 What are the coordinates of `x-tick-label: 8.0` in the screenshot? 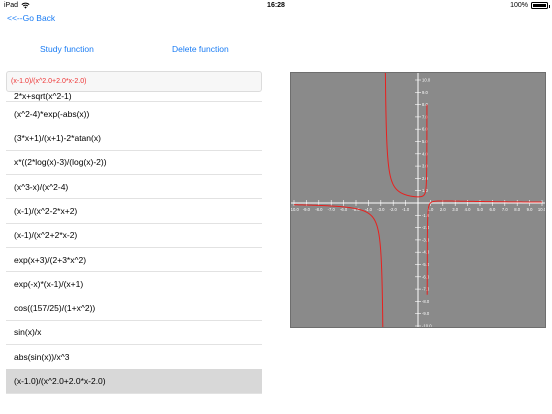 It's located at (517, 209).